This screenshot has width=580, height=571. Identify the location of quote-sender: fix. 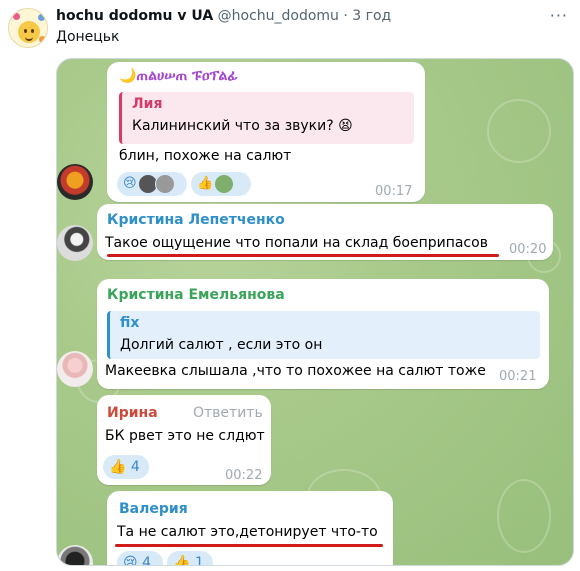
(130, 323).